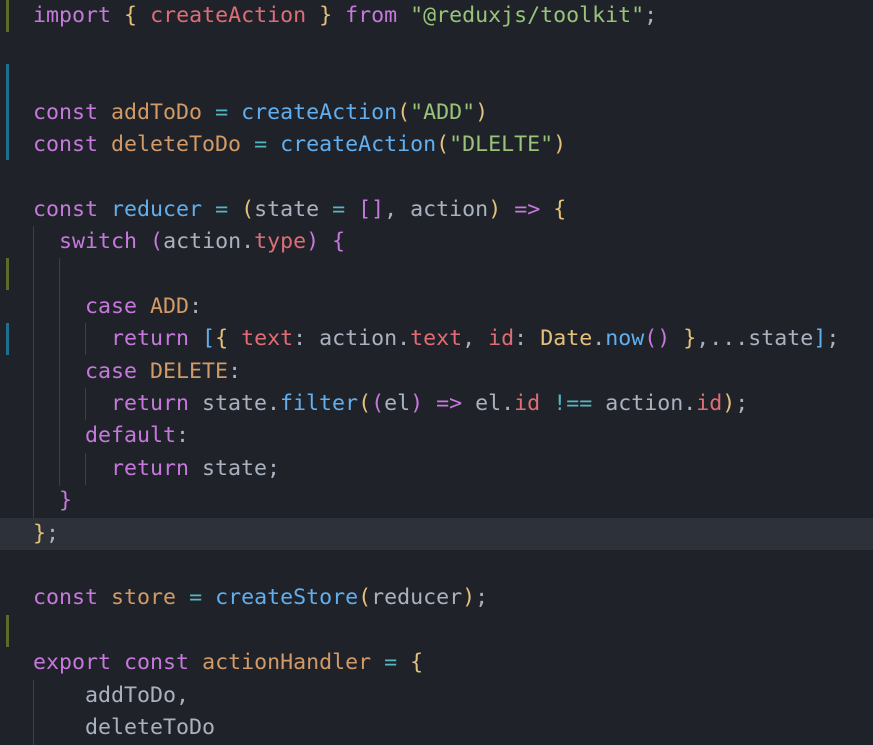 The image size is (873, 745). I want to click on code-token: actionHandler, so click(287, 662).